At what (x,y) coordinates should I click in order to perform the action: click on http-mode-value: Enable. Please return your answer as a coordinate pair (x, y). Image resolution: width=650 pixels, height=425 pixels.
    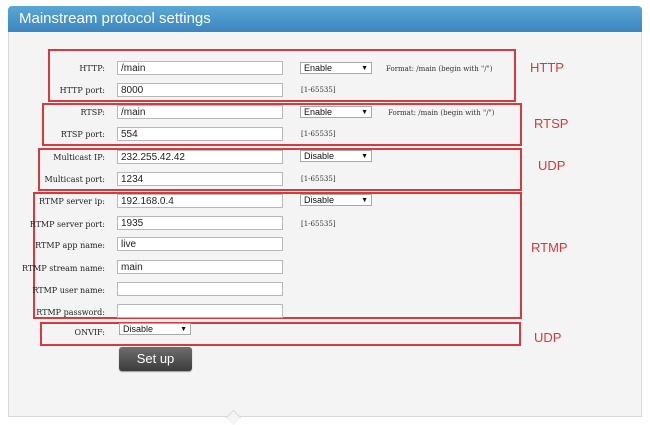
    Looking at the image, I should click on (318, 68).